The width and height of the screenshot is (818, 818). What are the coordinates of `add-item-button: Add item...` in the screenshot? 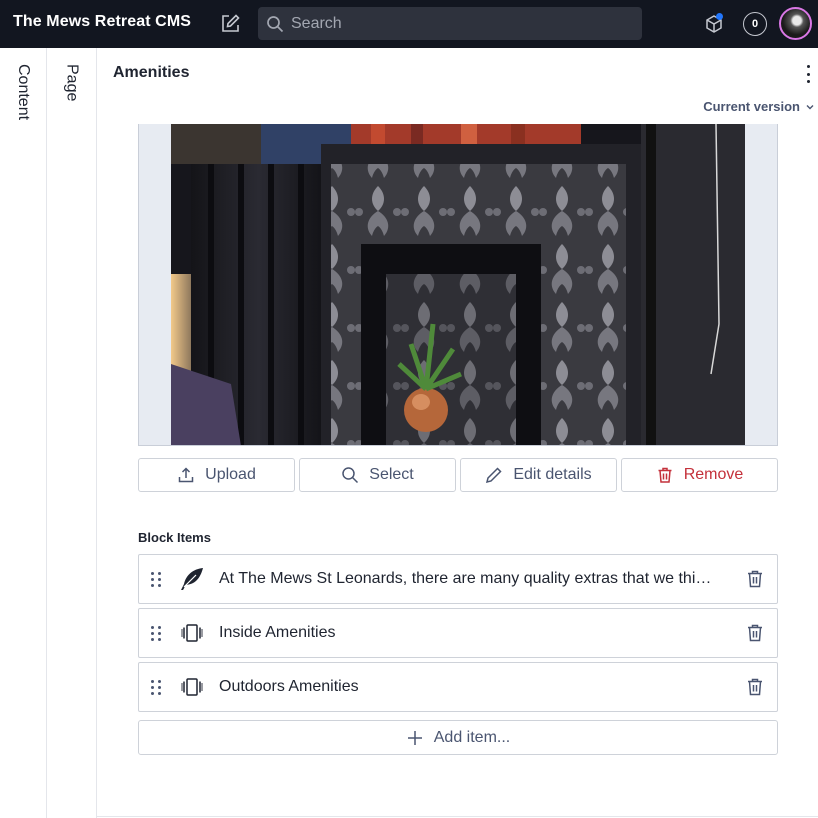 It's located at (458, 737).